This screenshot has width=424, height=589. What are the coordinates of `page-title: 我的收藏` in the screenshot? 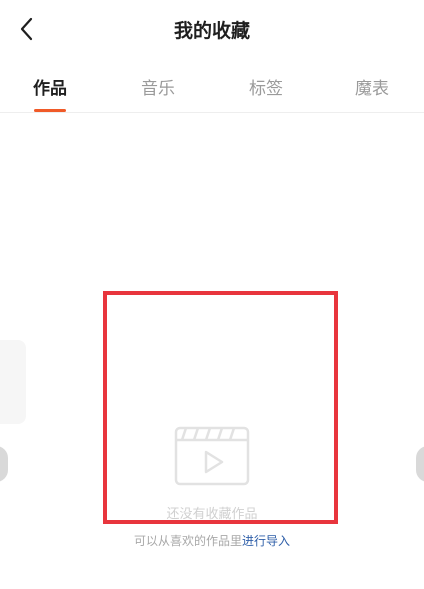 It's located at (211, 31).